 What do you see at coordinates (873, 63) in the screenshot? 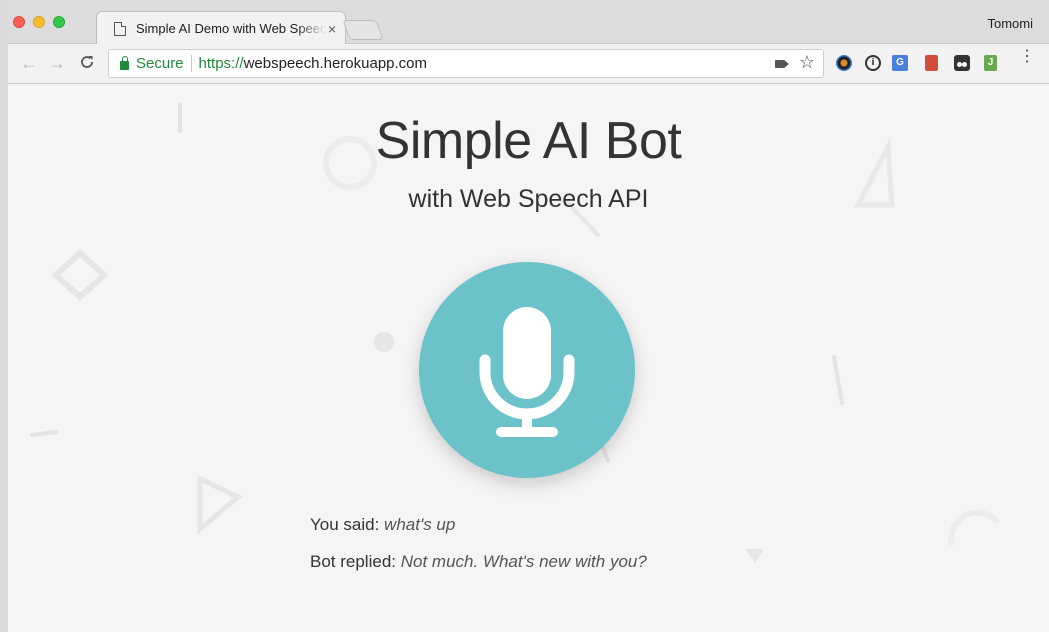
I see `onepassword-icon: i` at bounding box center [873, 63].